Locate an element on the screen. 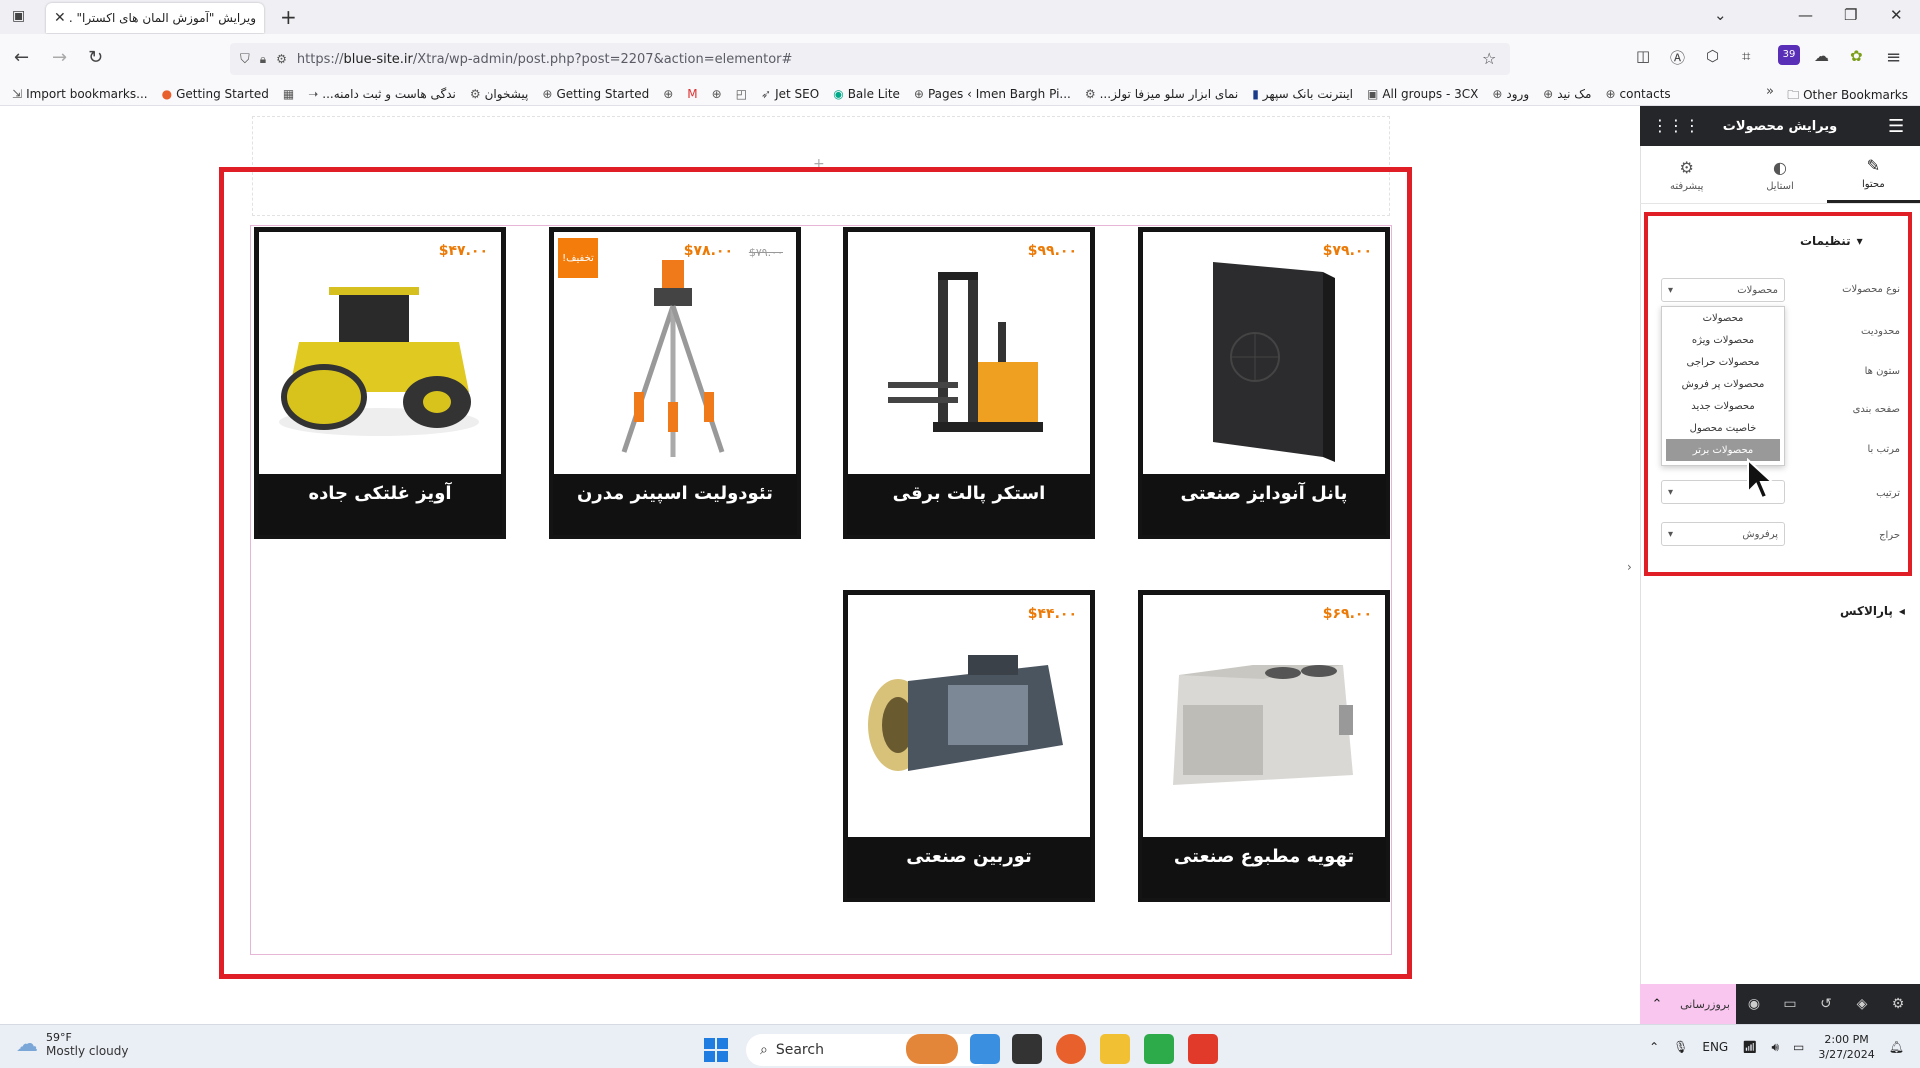 This screenshot has width=1920, height=1068. dropdown-option: خاصیت محصول is located at coordinates (1723, 428).